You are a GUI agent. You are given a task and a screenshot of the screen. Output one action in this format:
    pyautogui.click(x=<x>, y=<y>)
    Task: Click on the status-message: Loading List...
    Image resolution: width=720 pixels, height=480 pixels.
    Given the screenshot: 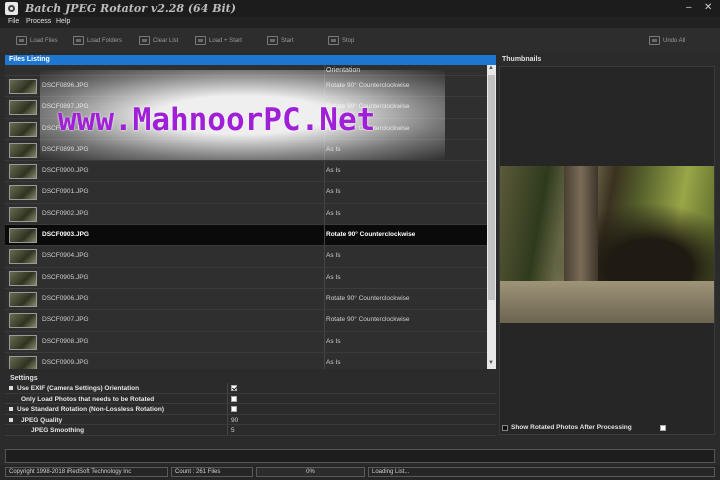 What is the action you would take?
    pyautogui.click(x=541, y=472)
    